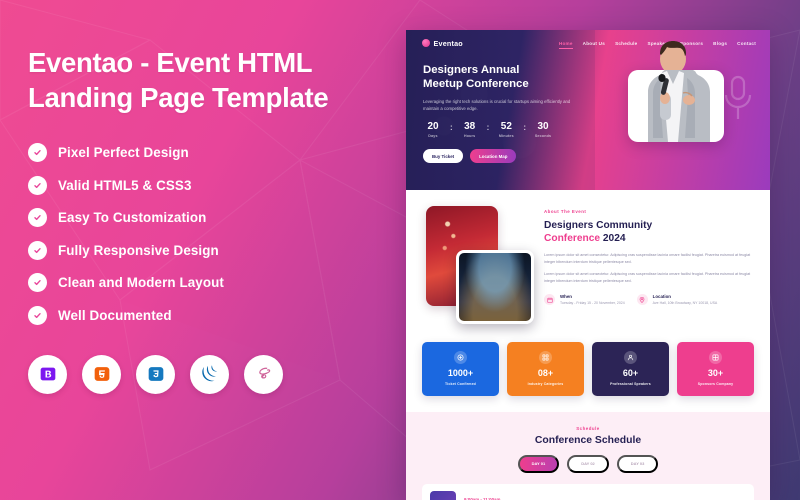 This screenshot has width=800, height=500. I want to click on stat-value: 1000+, so click(460, 373).